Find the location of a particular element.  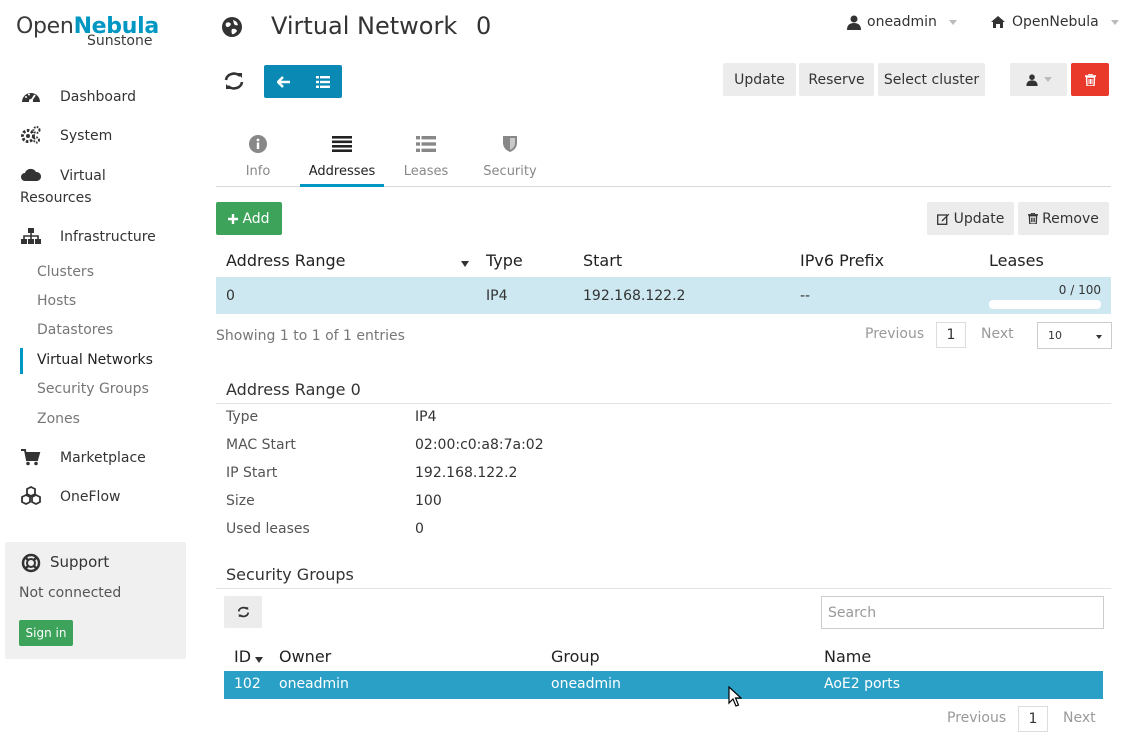

col-owner: Owner is located at coordinates (305, 656).